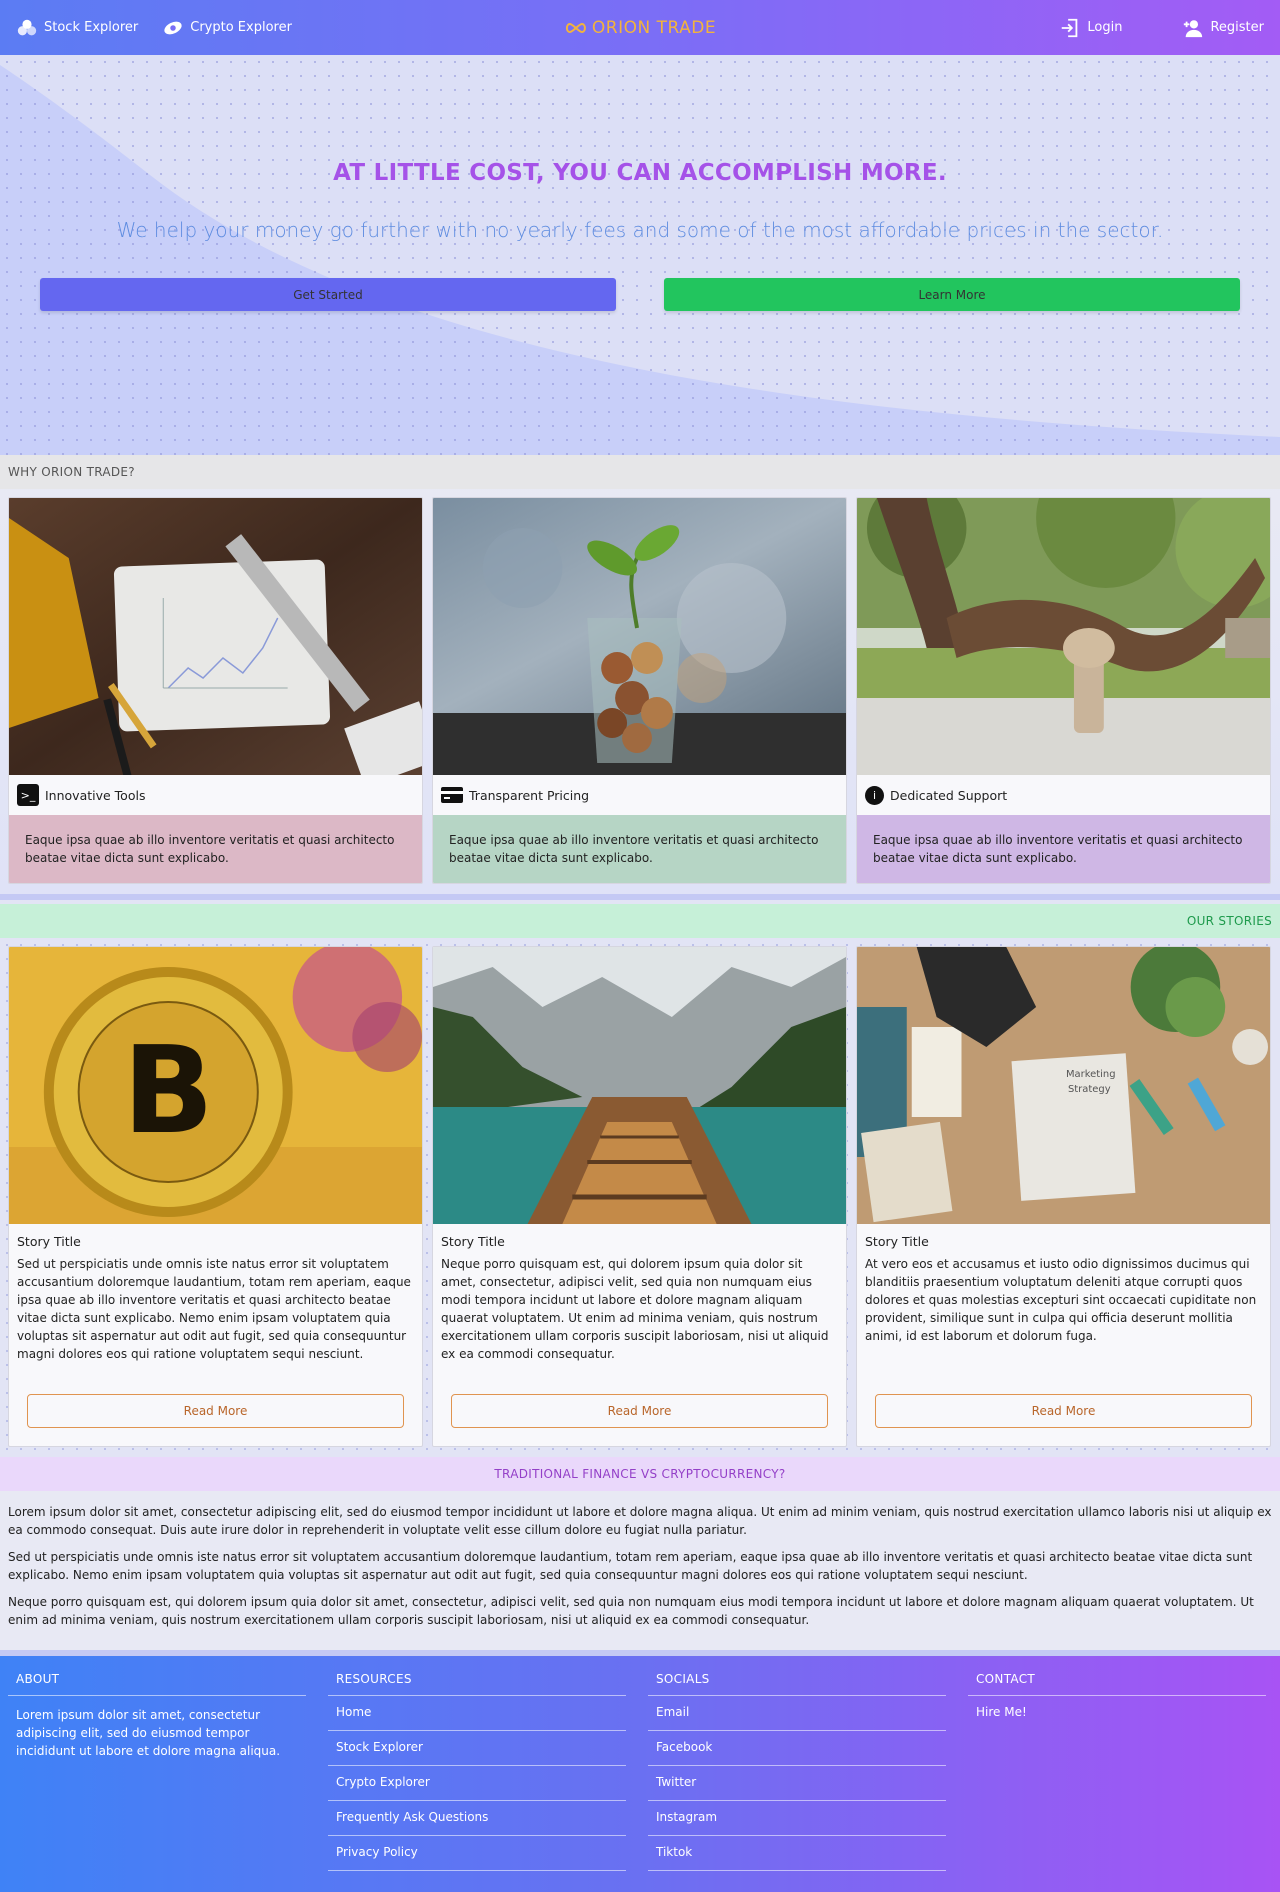 The width and height of the screenshot is (1280, 1892). I want to click on footer-heading: ABOUT, so click(157, 1684).